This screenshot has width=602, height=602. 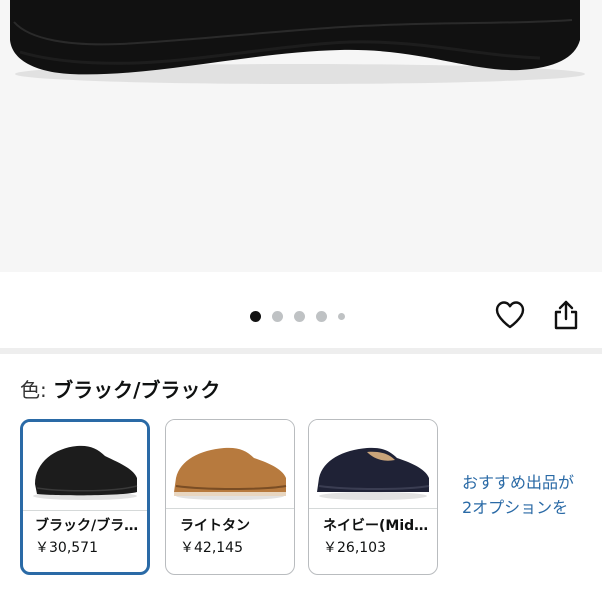 I want to click on favorite-button, so click(x=510, y=315).